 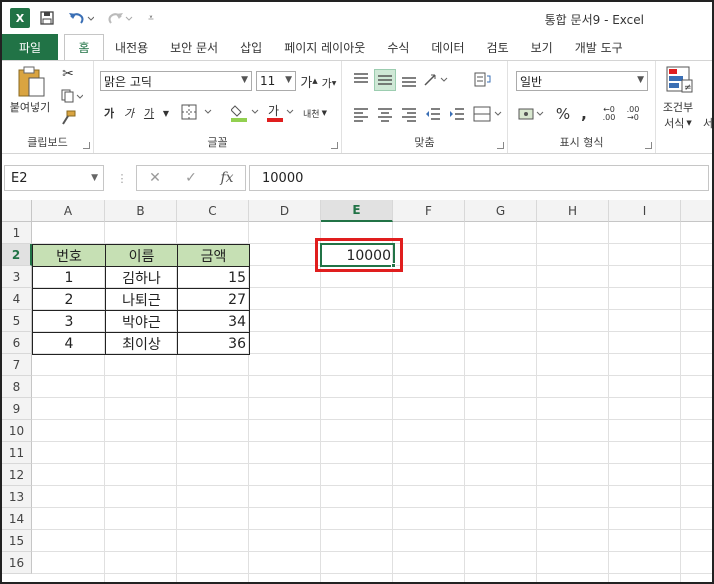 I want to click on paste-icon, so click(x=31, y=82).